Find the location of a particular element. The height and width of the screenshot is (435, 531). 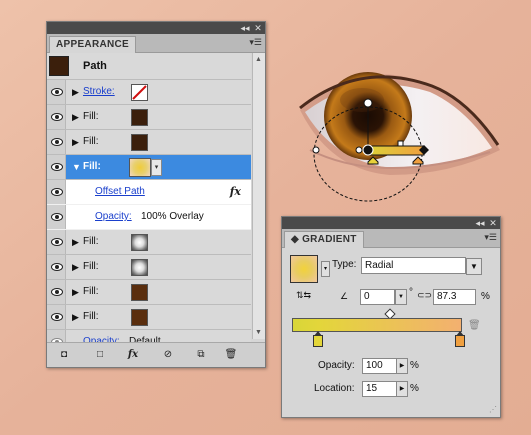

list-item-effect: Offset Path fx is located at coordinates (149, 192).